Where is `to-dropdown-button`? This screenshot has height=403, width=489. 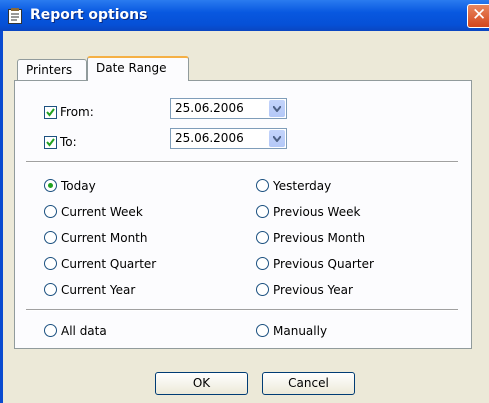
to-dropdown-button is located at coordinates (277, 138).